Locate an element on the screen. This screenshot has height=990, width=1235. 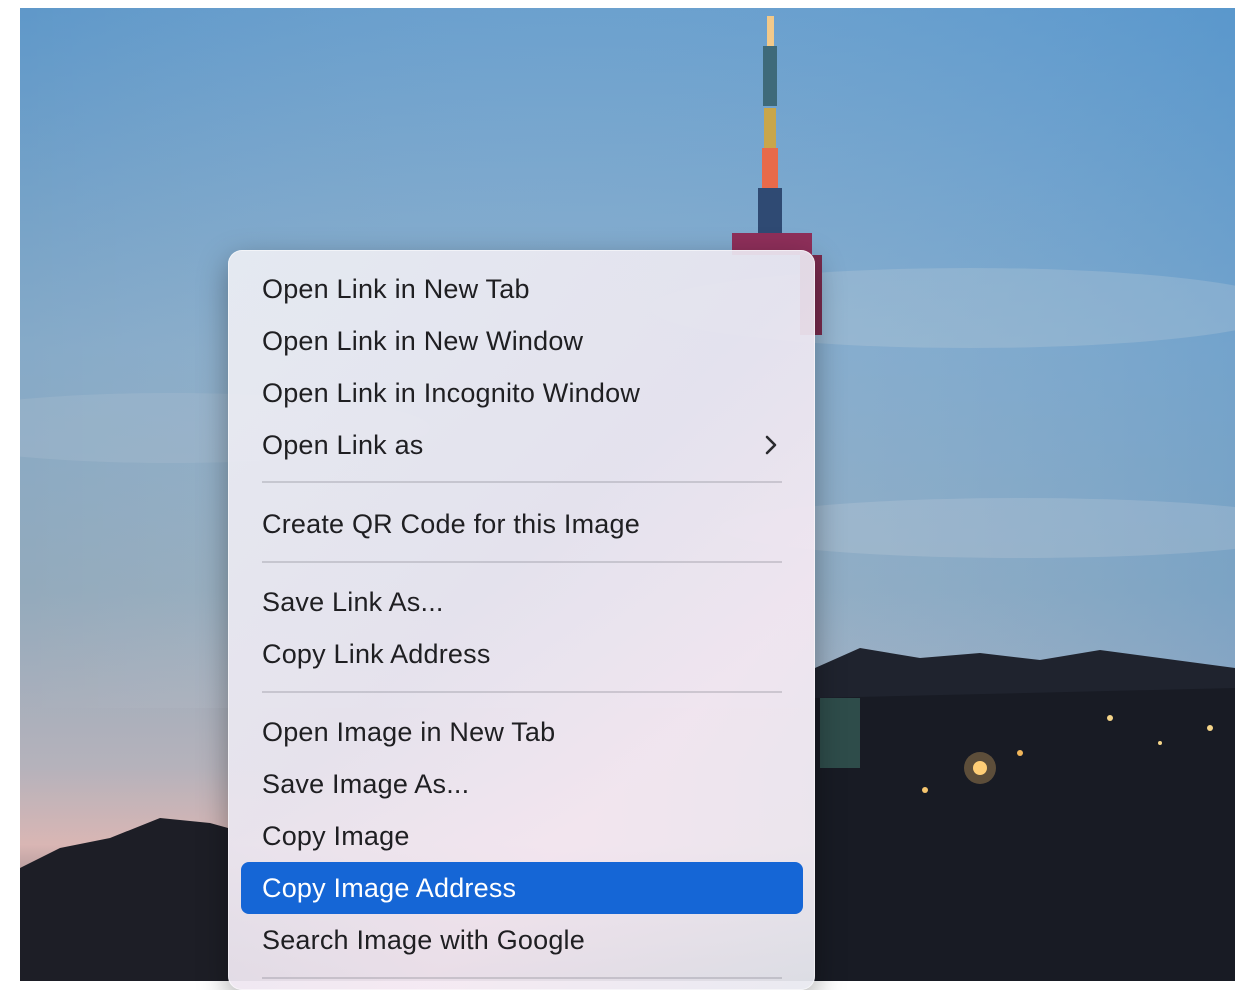
menu-item-create-qr-code: Create QR Code for this Image is located at coordinates (522, 524).